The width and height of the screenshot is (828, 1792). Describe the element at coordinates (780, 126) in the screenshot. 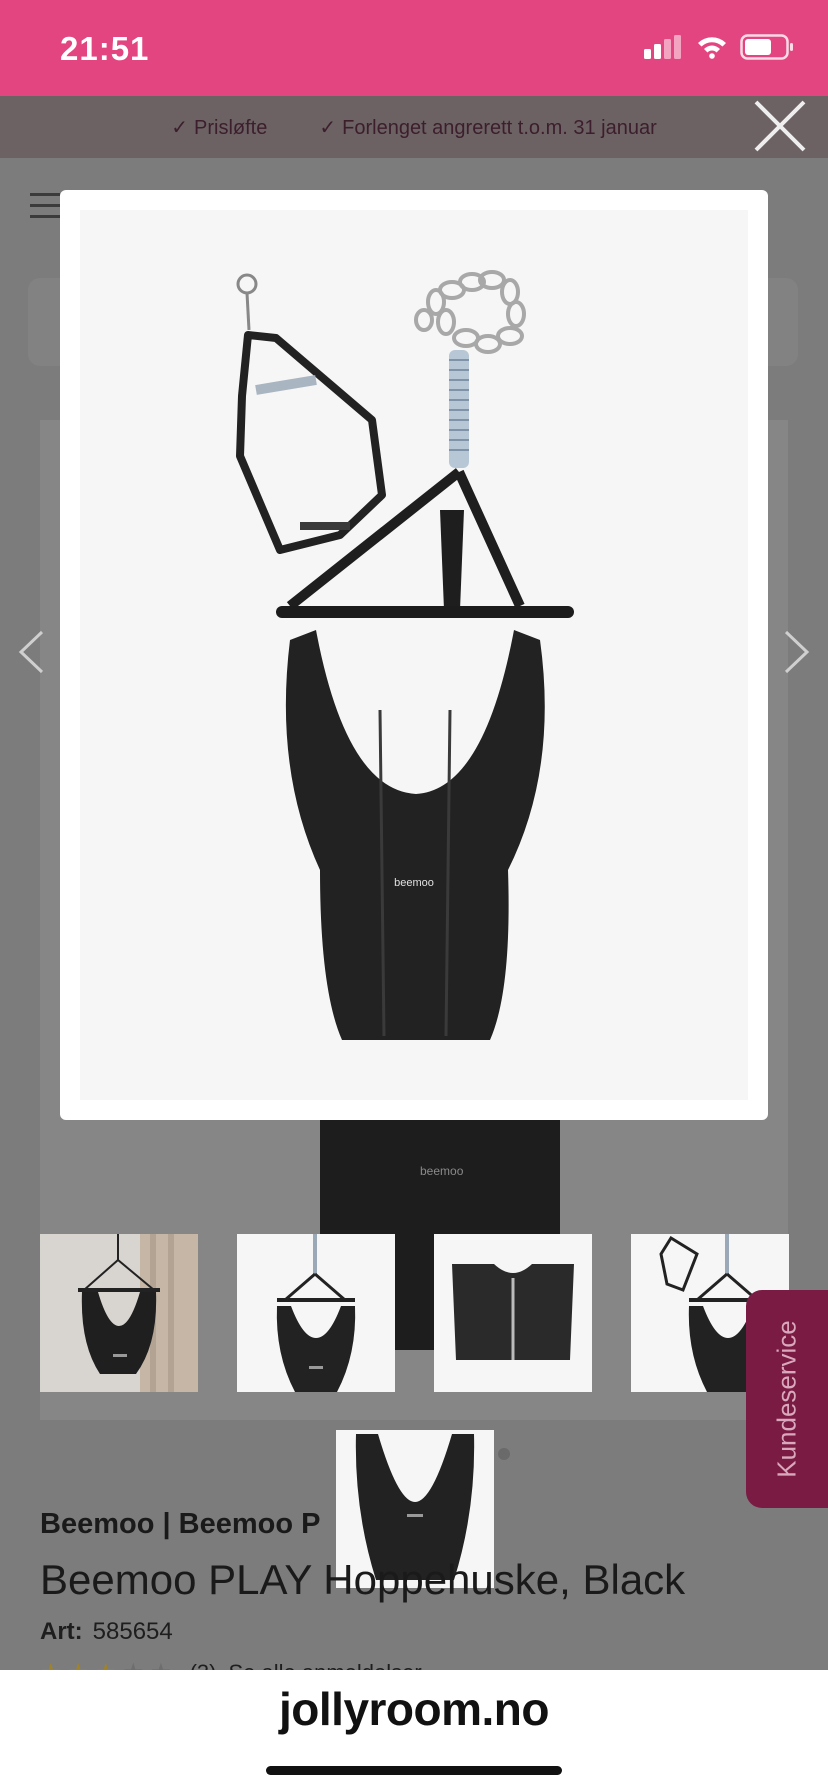

I see `close-icon` at that location.